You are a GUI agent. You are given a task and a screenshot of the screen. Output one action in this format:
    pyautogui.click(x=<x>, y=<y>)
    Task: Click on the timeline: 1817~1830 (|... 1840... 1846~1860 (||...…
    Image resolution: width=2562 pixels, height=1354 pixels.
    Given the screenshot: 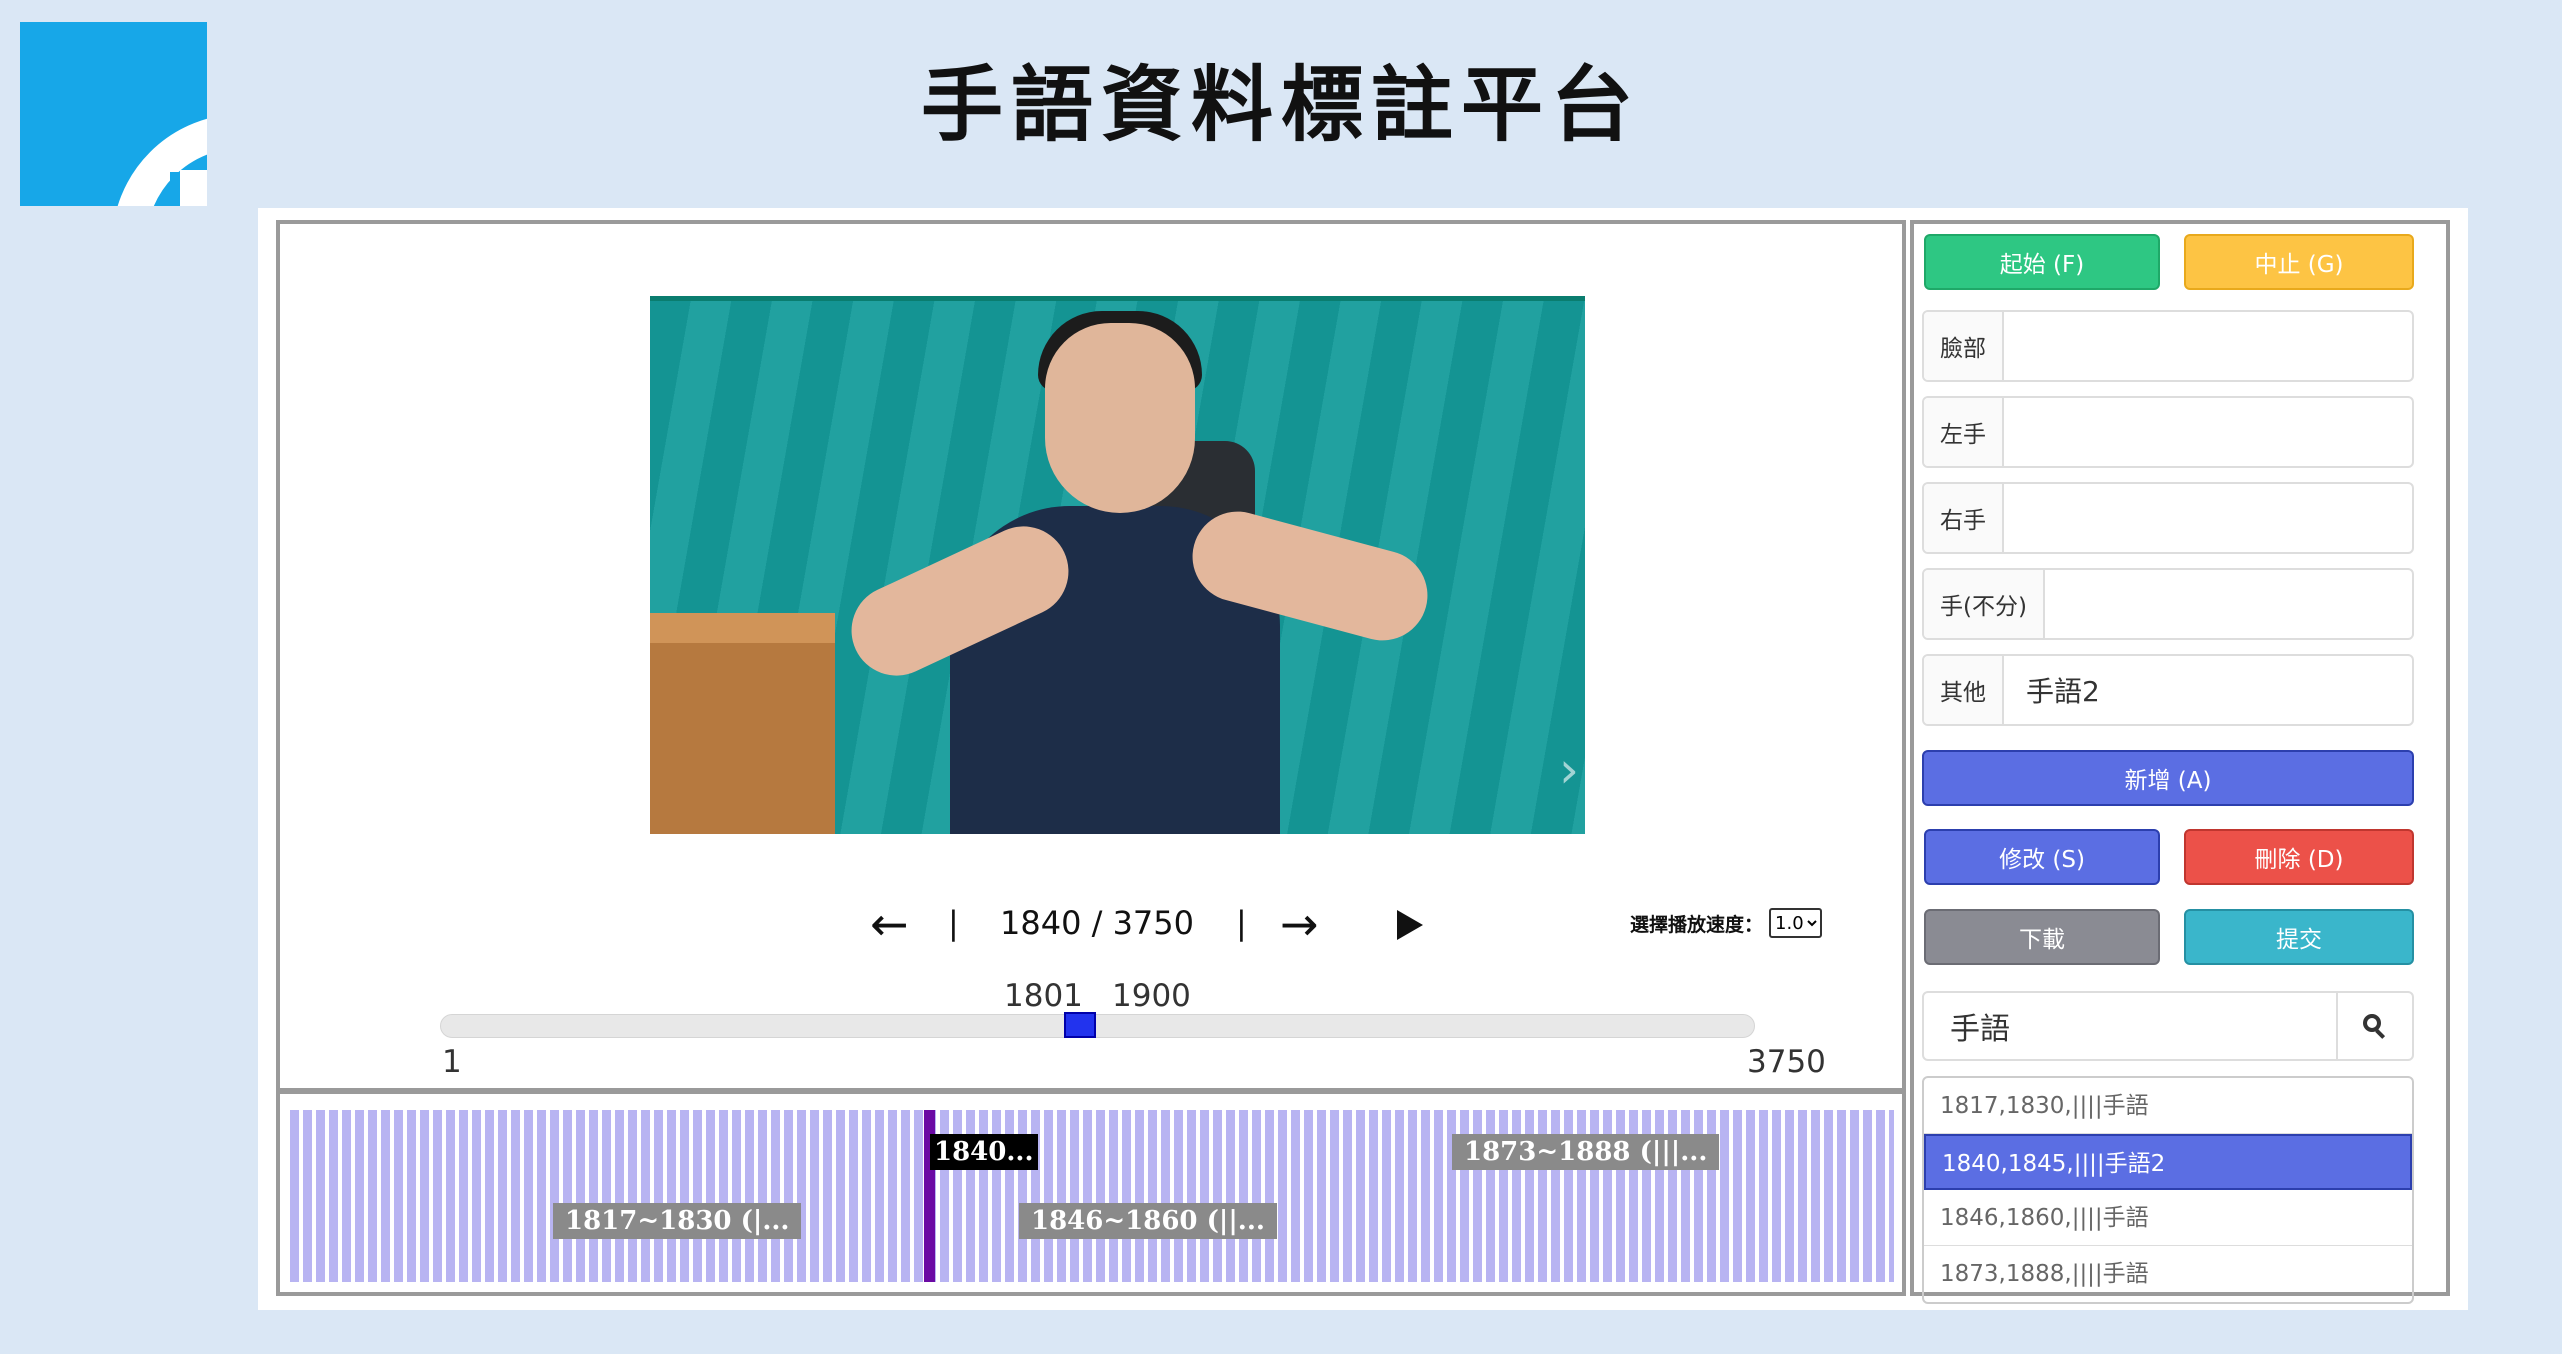 What is the action you would take?
    pyautogui.click(x=1092, y=1196)
    